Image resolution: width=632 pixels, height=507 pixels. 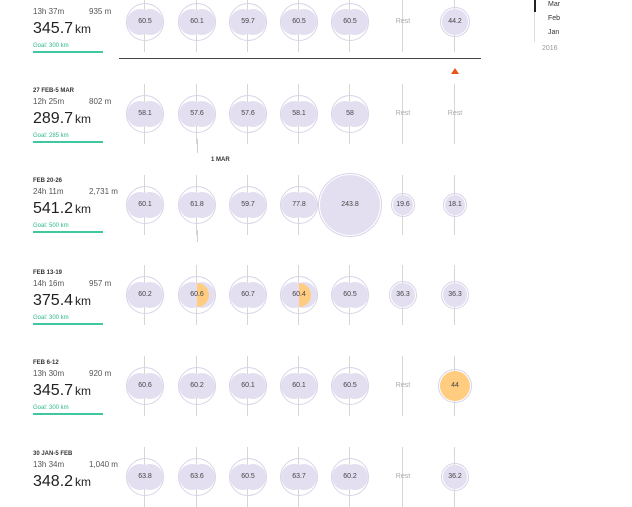 I want to click on week-distance: 289.7 km, so click(x=62, y=119).